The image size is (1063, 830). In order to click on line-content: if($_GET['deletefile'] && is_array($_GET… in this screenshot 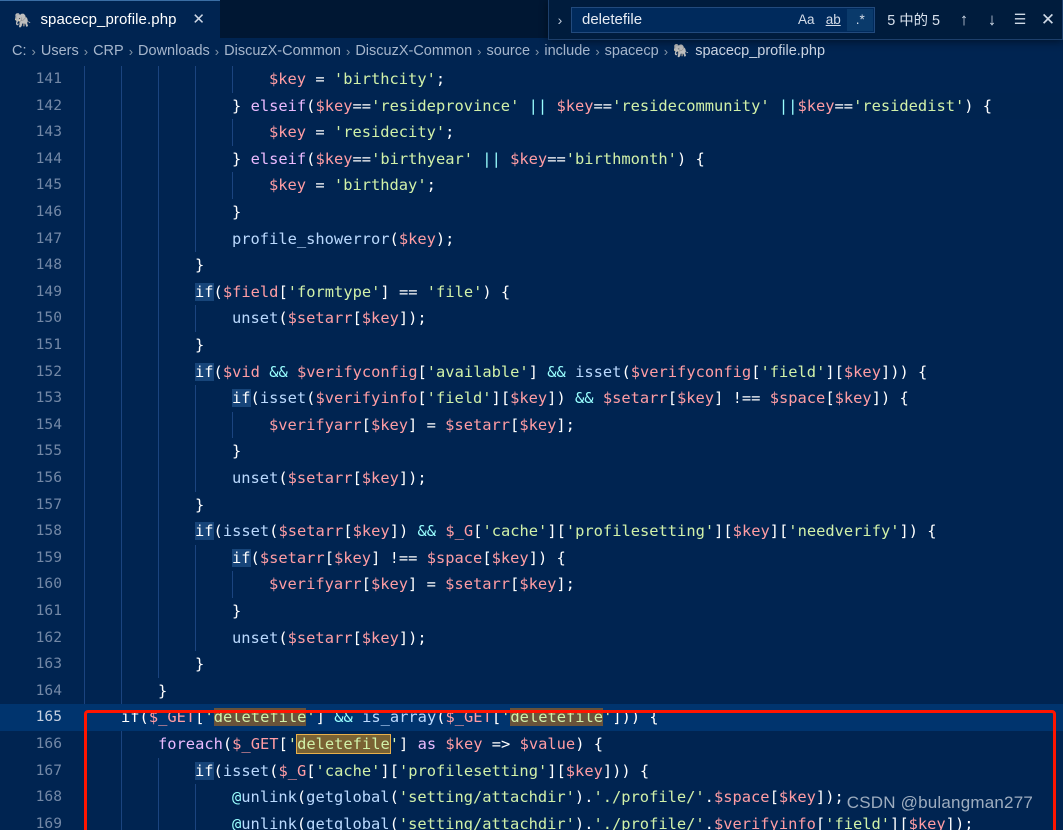, I will do `click(390, 717)`.